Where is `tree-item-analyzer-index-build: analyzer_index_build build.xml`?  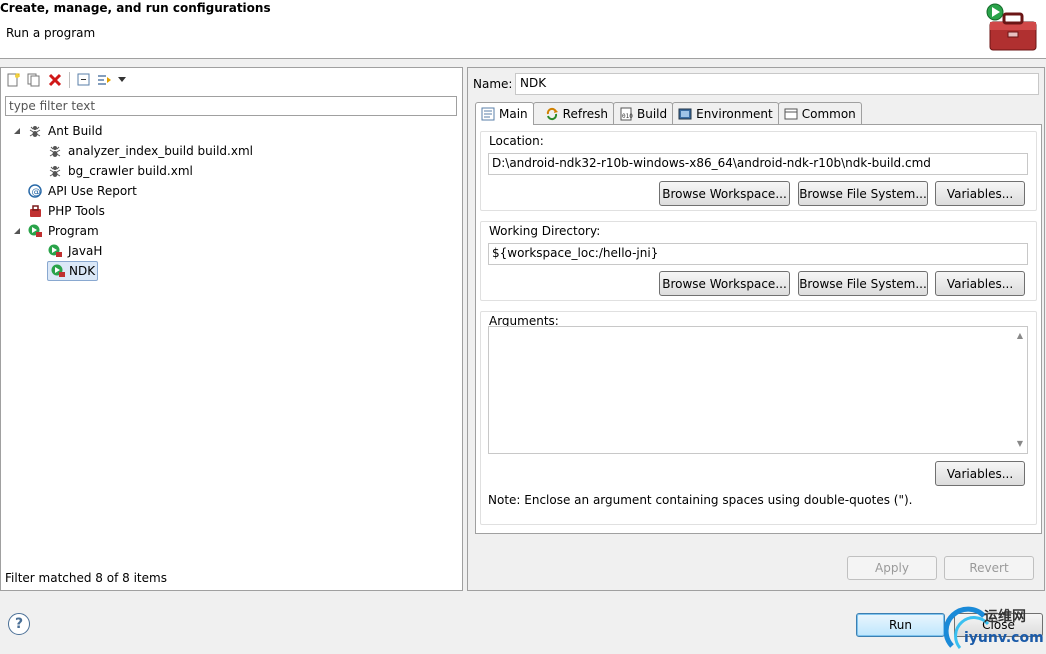
tree-item-analyzer-index-build: analyzer_index_build build.xml is located at coordinates (143, 151).